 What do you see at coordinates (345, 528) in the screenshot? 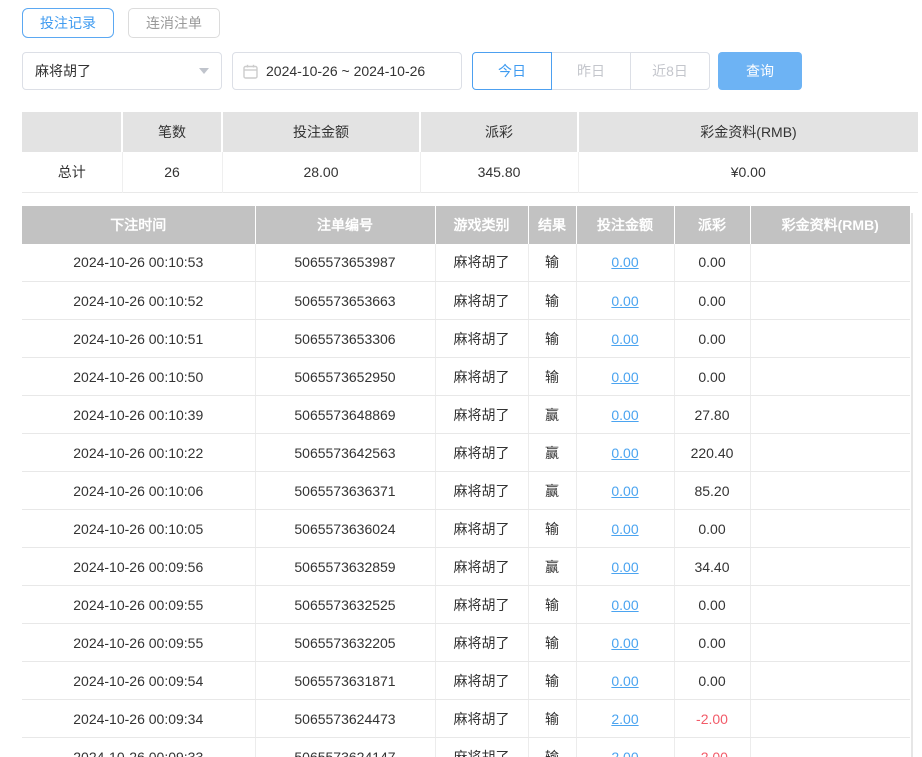
I see `order-number-cell: 5065573636024` at bounding box center [345, 528].